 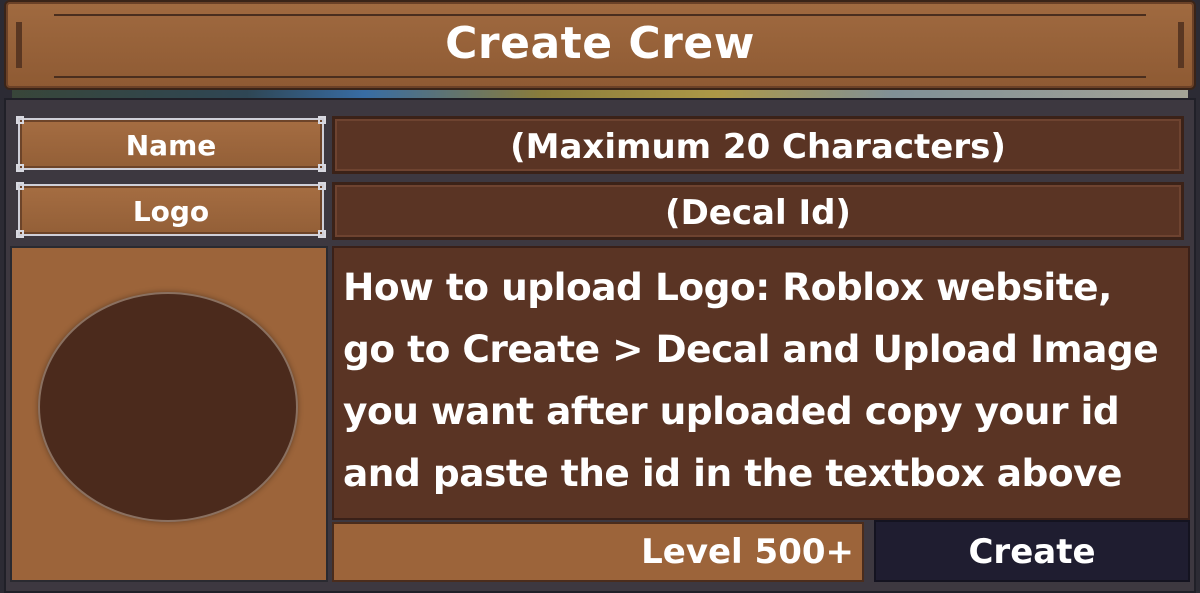 I want to click on name-label-box: Name, so click(x=171, y=144).